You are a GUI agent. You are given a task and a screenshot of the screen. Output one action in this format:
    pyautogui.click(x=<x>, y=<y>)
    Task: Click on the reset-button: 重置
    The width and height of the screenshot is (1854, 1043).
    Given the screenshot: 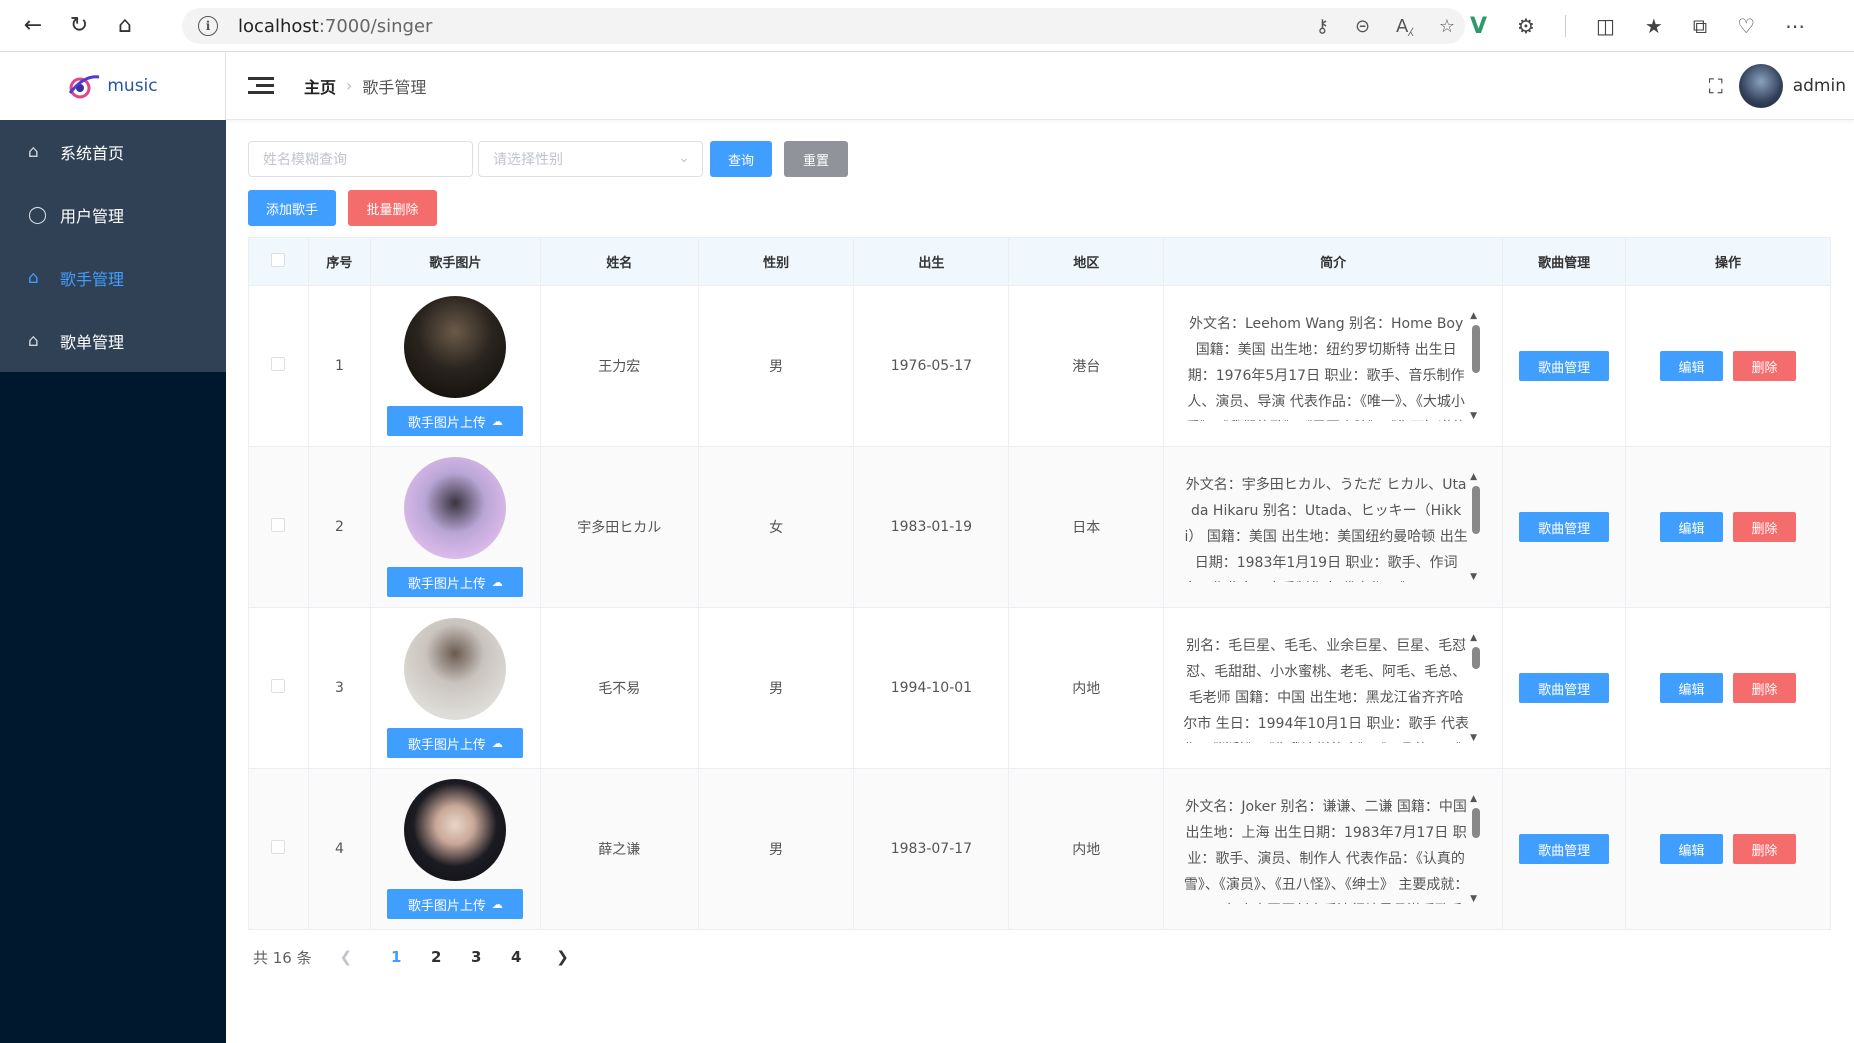 What is the action you would take?
    pyautogui.click(x=816, y=159)
    